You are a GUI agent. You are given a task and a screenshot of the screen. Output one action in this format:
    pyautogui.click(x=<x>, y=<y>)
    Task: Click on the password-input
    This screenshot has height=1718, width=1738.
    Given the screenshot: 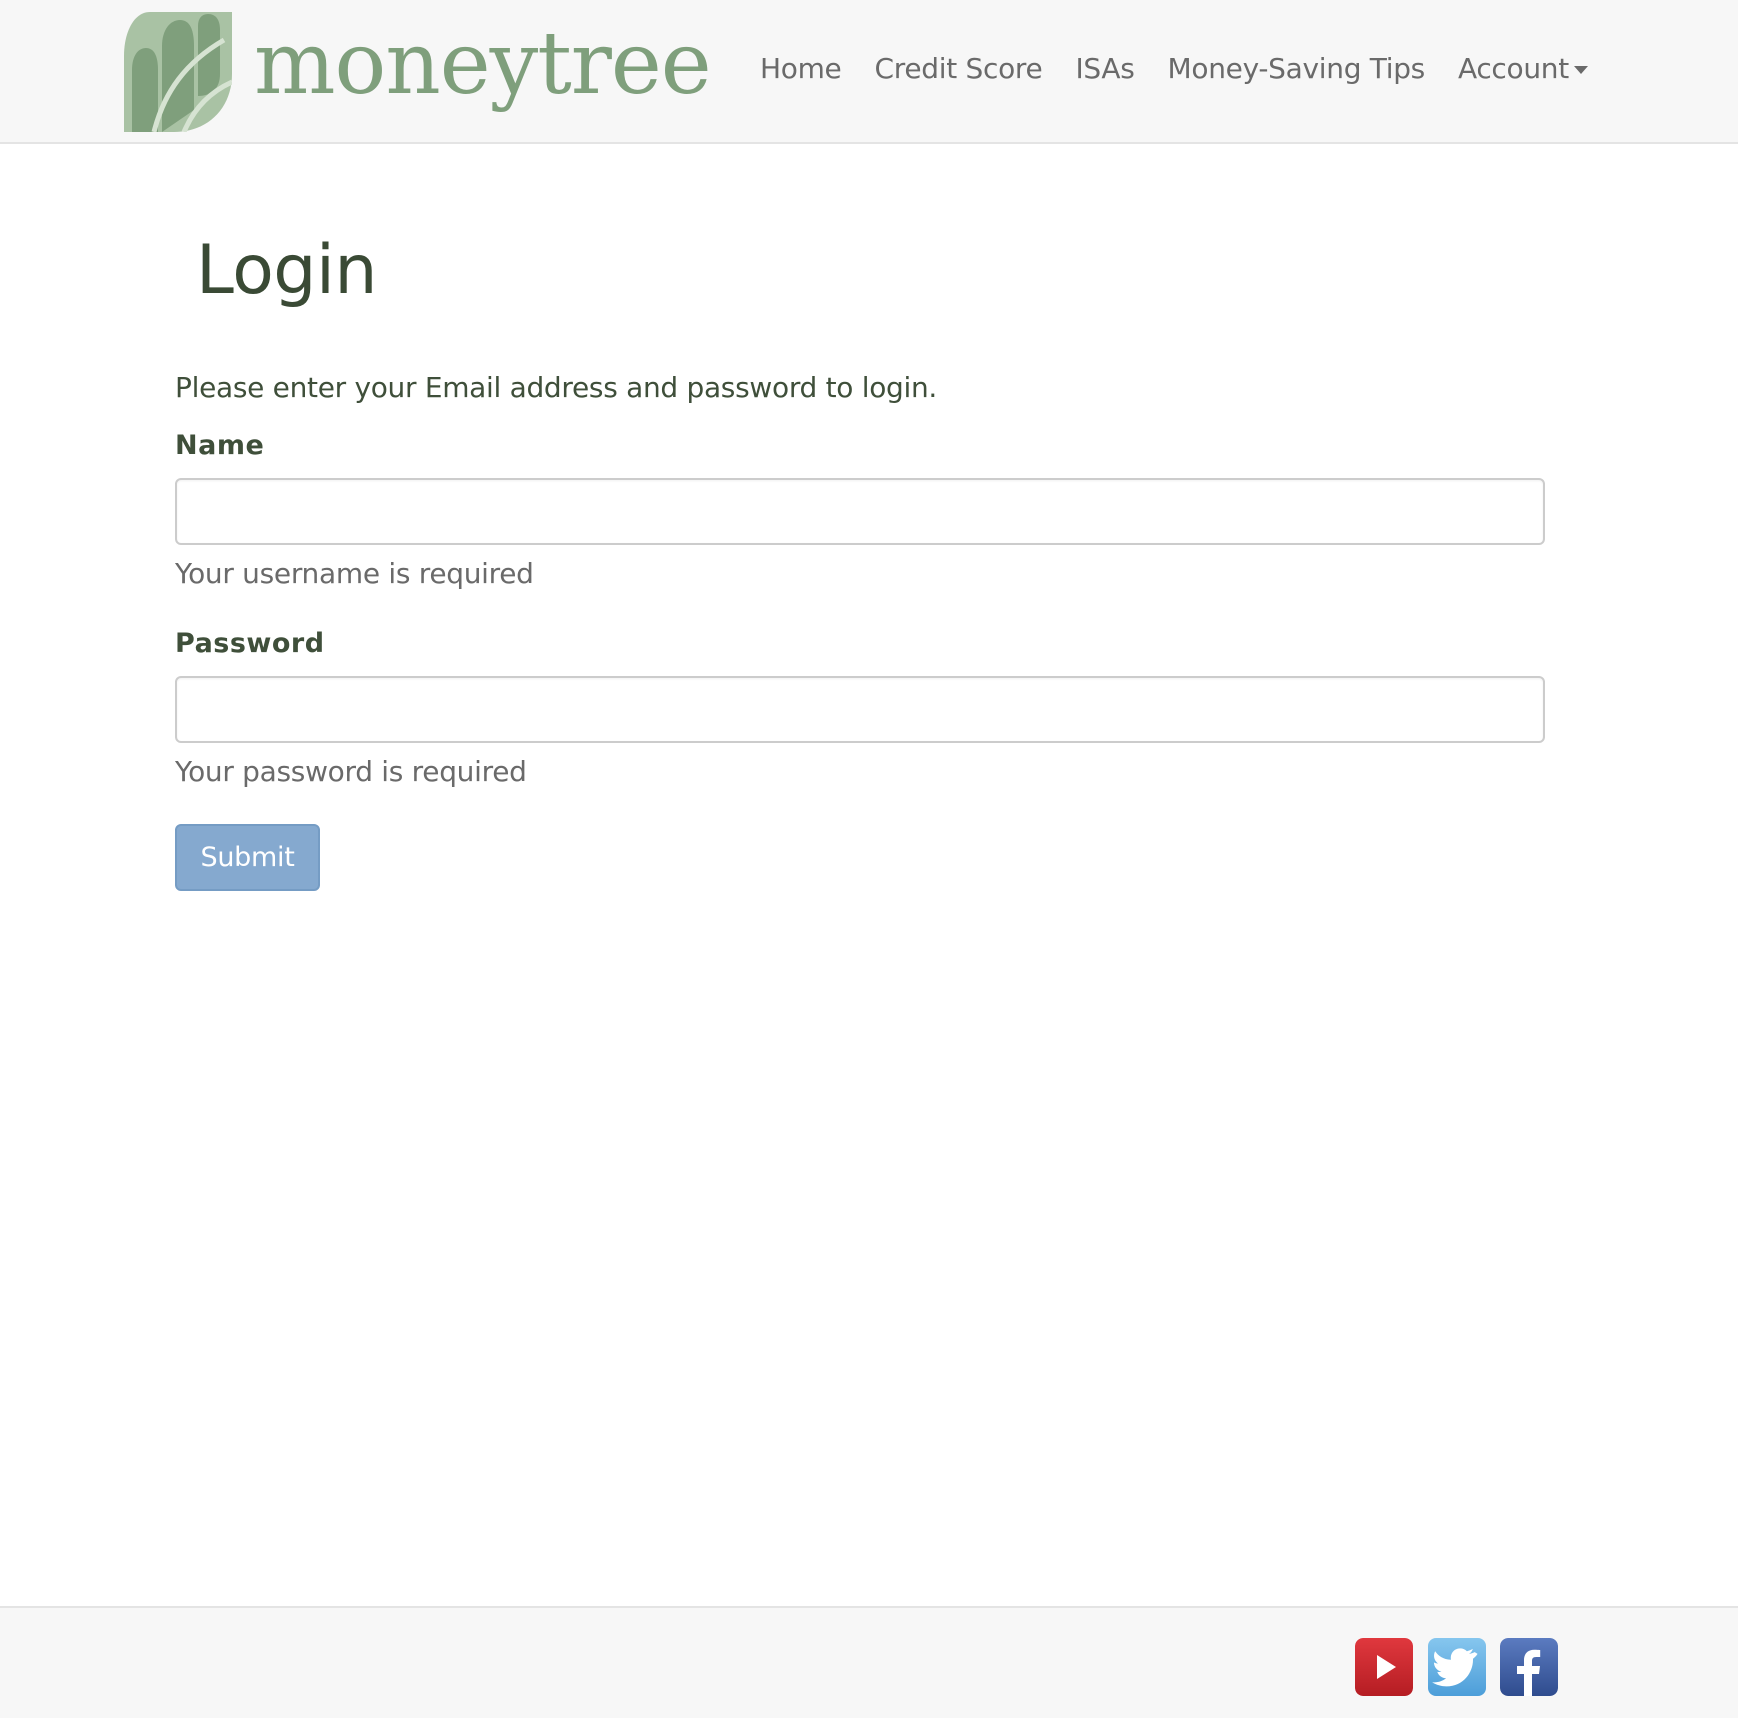 What is the action you would take?
    pyautogui.click(x=860, y=709)
    